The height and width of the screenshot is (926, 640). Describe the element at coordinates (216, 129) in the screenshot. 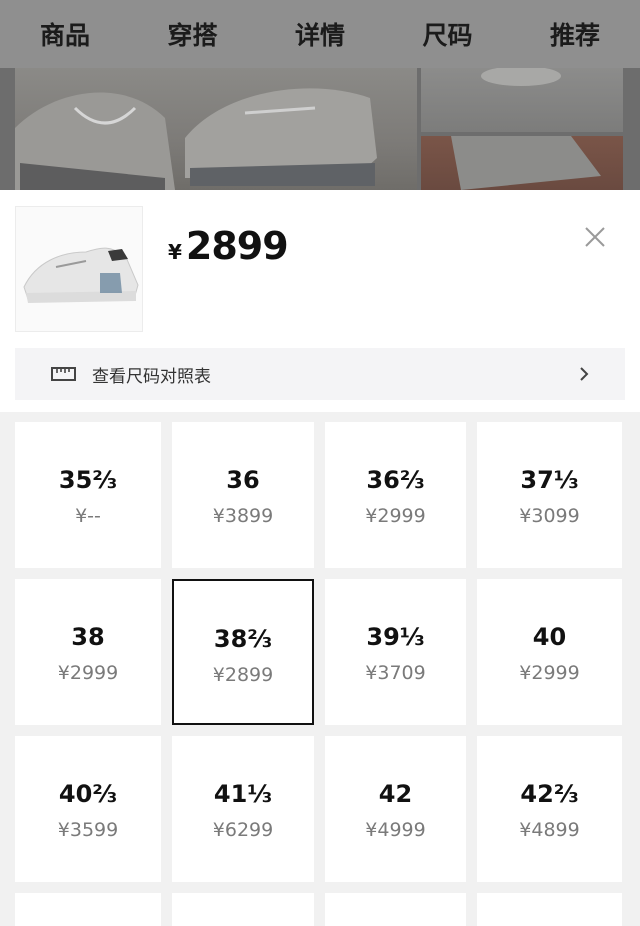

I see `product-photo-main` at that location.